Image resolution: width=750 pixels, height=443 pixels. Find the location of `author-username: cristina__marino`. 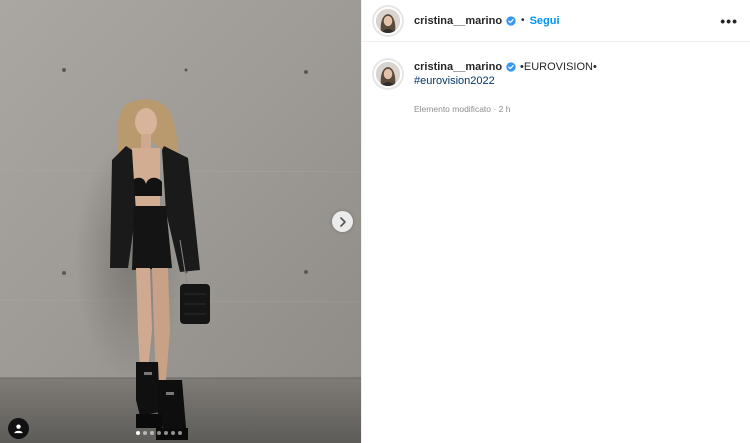

author-username: cristina__marino is located at coordinates (458, 21).